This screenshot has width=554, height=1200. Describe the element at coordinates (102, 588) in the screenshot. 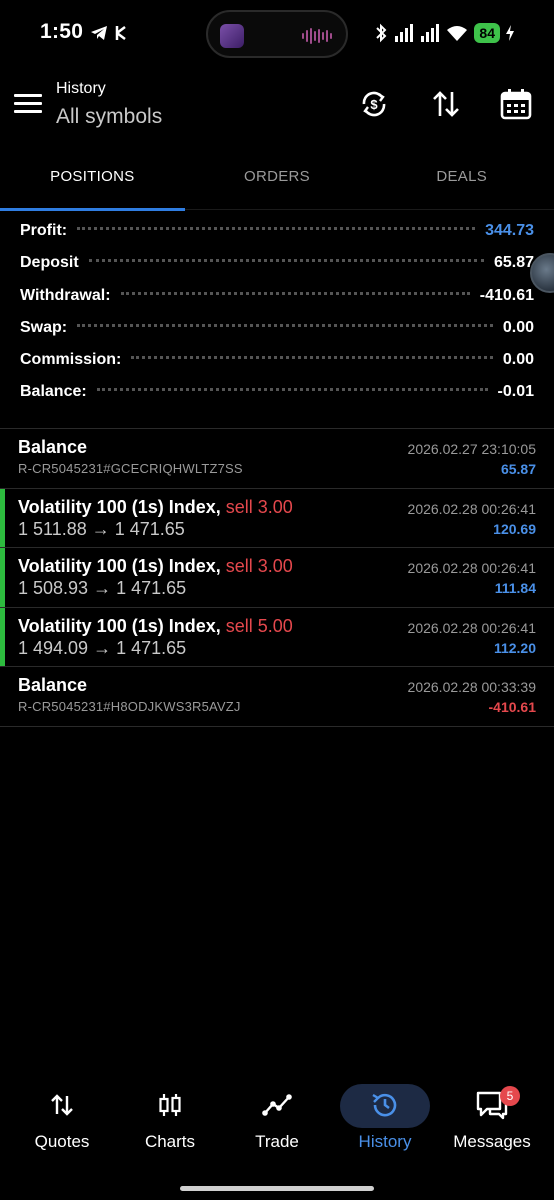

I see `item-prices: 1 508.93 → 1 471.65` at that location.